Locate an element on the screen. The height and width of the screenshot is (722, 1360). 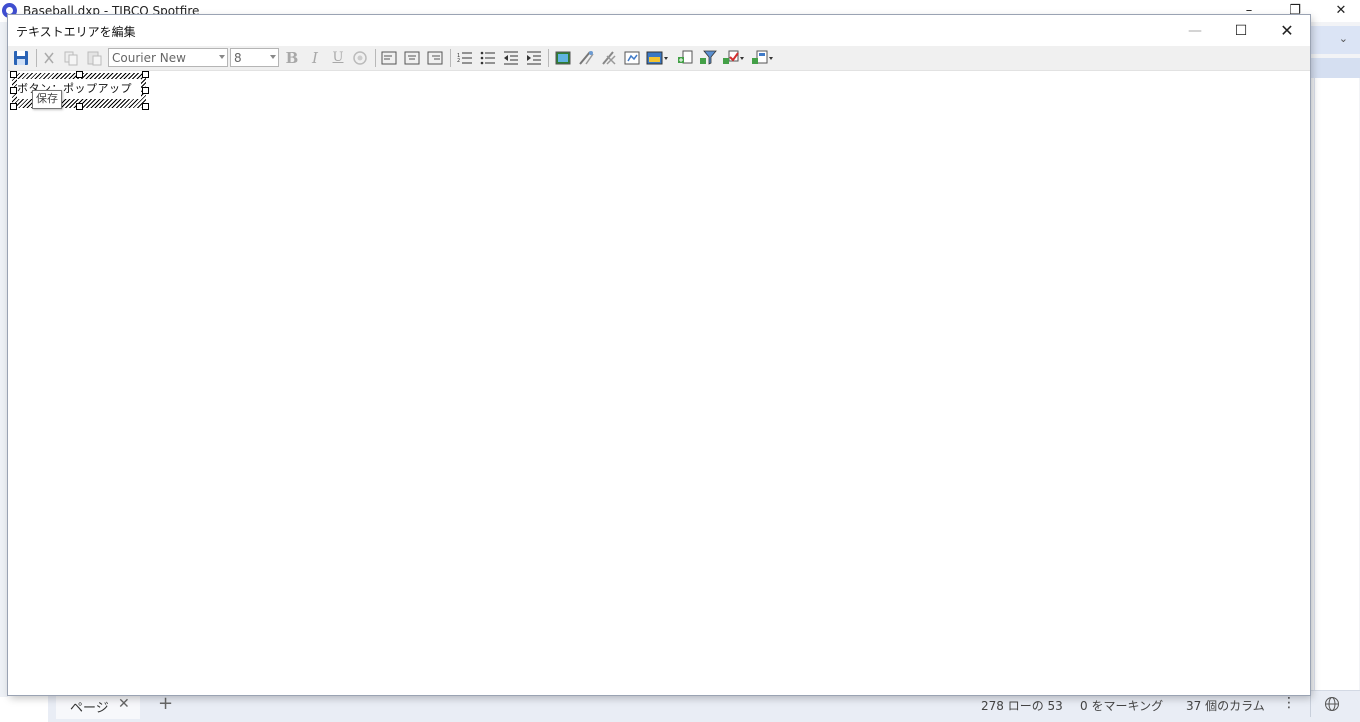
filter-icon is located at coordinates (708, 57).